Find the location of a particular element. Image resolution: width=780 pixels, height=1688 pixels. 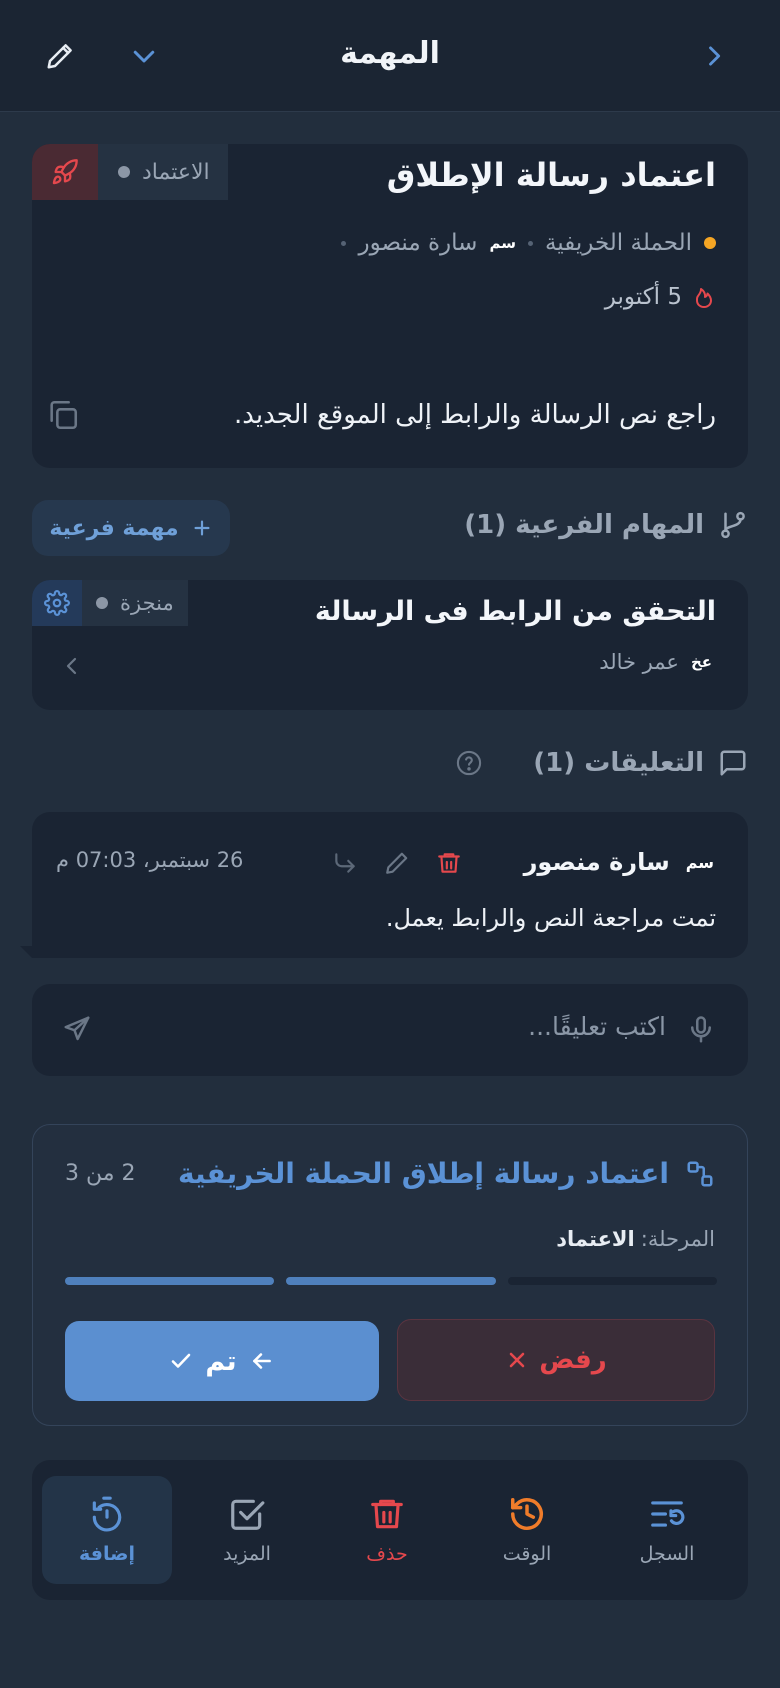

task-title: اعتماد رسالة الإطلاق is located at coordinates (551, 175).